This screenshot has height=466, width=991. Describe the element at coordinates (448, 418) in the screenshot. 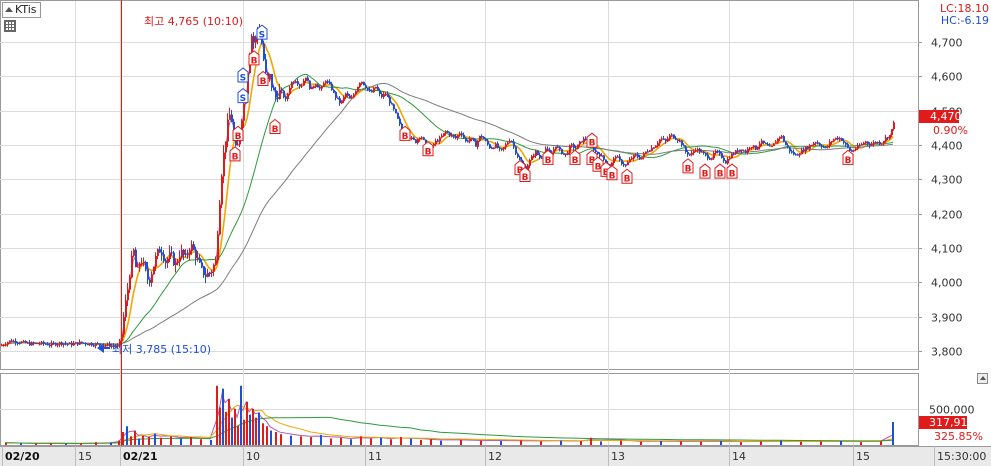

I see `volume-ma-lines` at that location.